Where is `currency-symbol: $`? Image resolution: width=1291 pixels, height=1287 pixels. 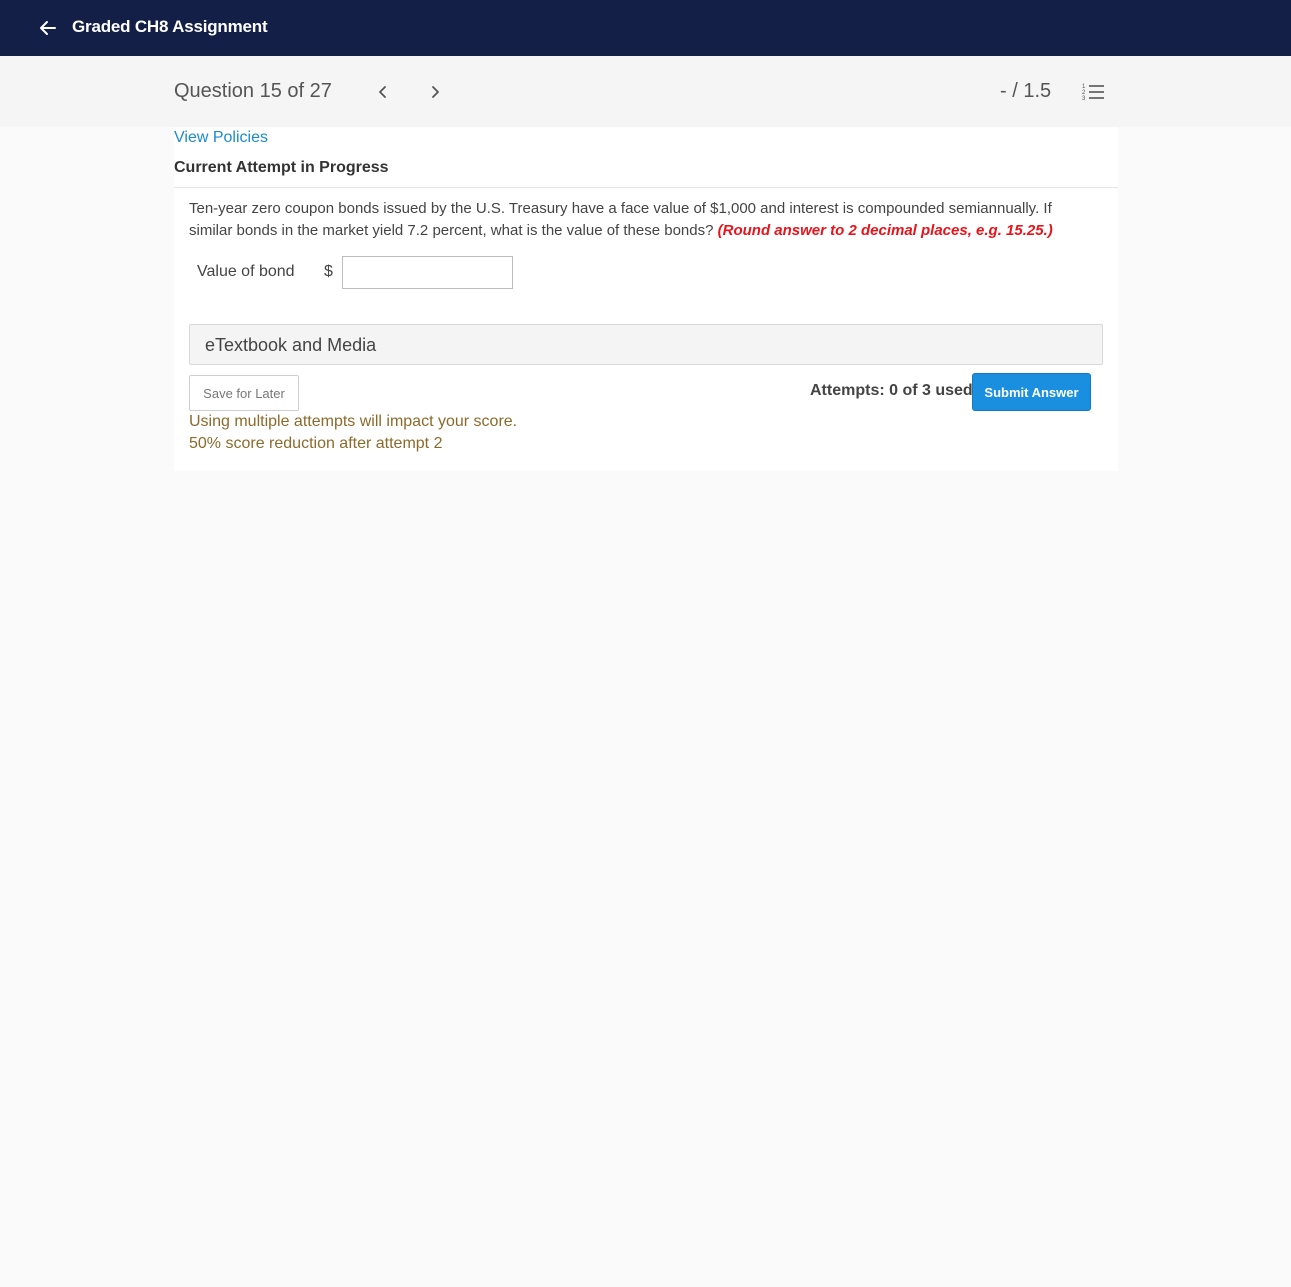
currency-symbol: $ is located at coordinates (328, 271).